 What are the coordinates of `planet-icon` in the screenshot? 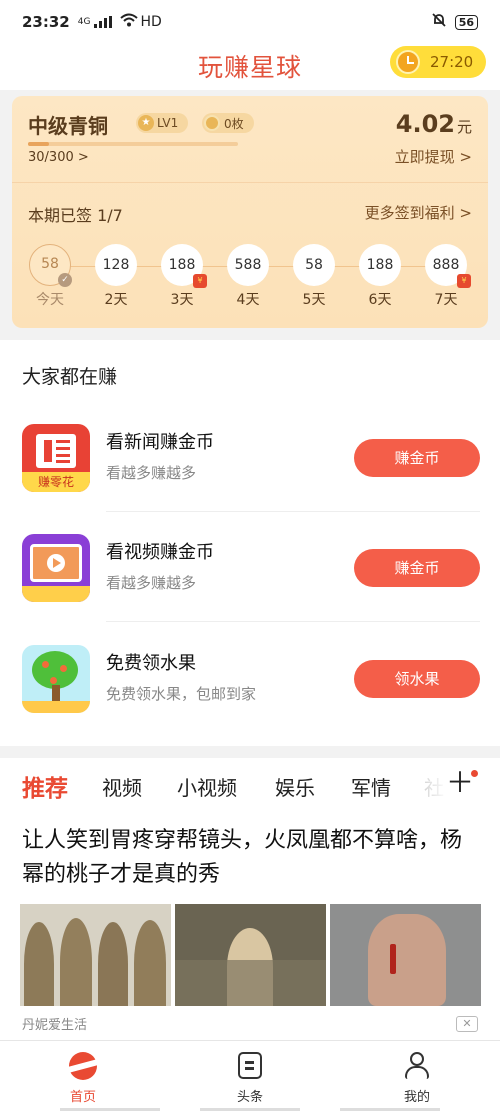 It's located at (83, 1066).